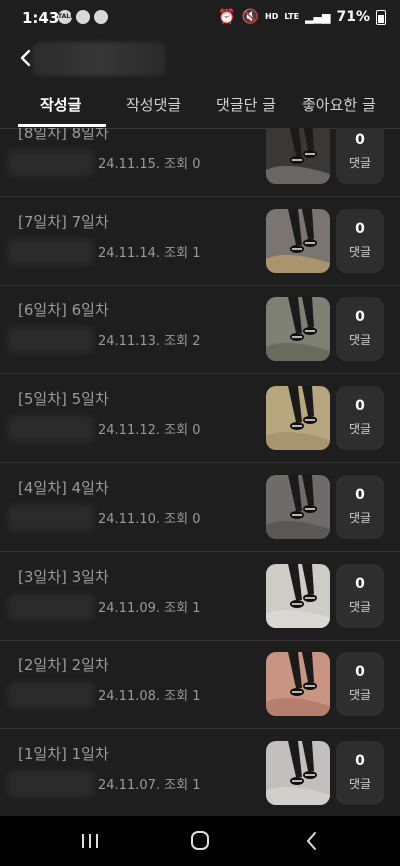 The height and width of the screenshot is (866, 400). Describe the element at coordinates (250, 17) in the screenshot. I see `mute-icon: 🔇` at that location.